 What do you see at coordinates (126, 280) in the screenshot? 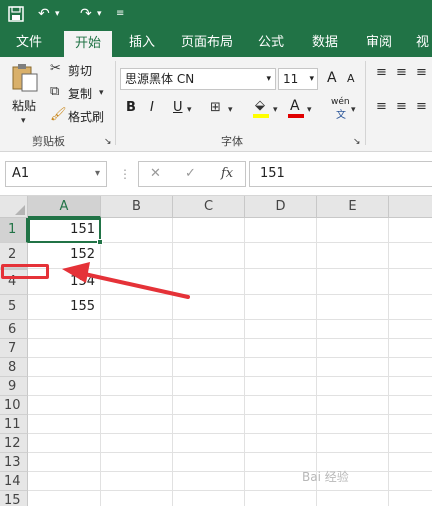
I see `annotation-arrow-icon` at bounding box center [126, 280].